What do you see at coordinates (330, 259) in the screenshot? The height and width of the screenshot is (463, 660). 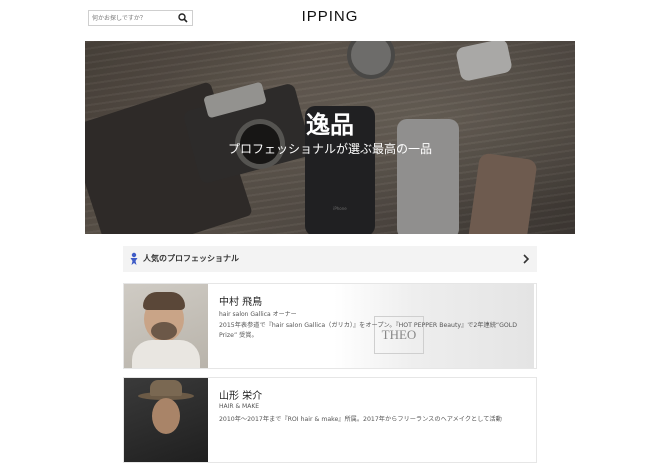 I see `popular-professionals-header: 人気のプロフェッショナル` at bounding box center [330, 259].